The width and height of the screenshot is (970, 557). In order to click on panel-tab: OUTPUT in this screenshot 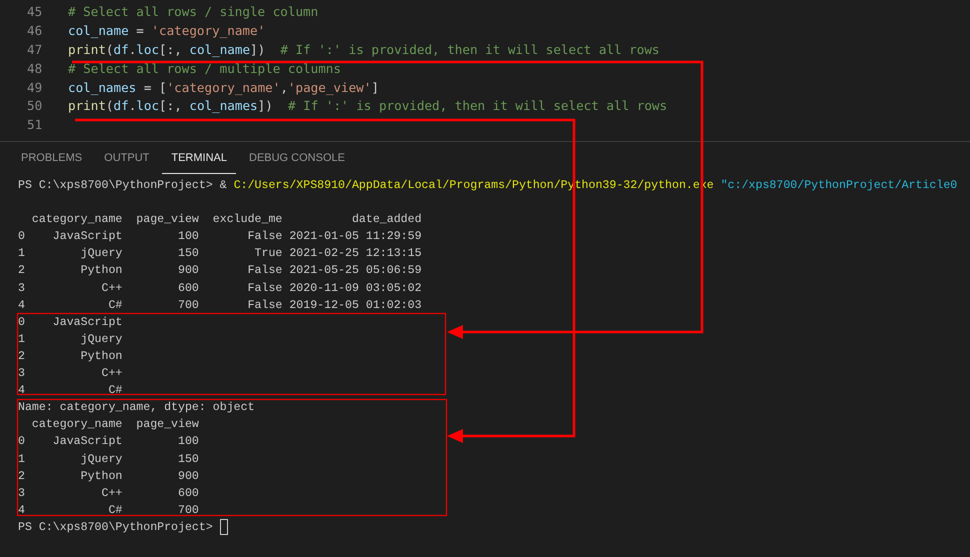, I will do `click(126, 158)`.